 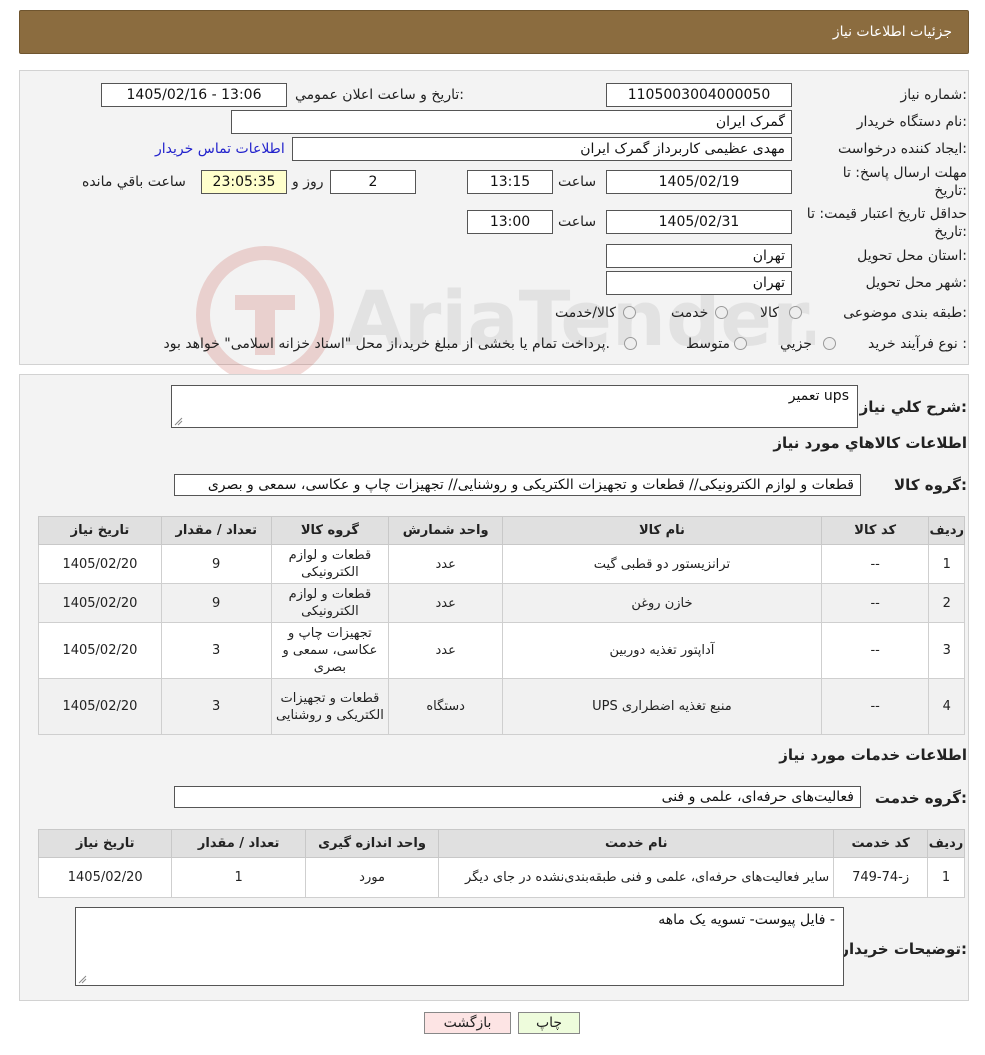 I want to click on cell-name: خازن روغن, so click(x=662, y=603).